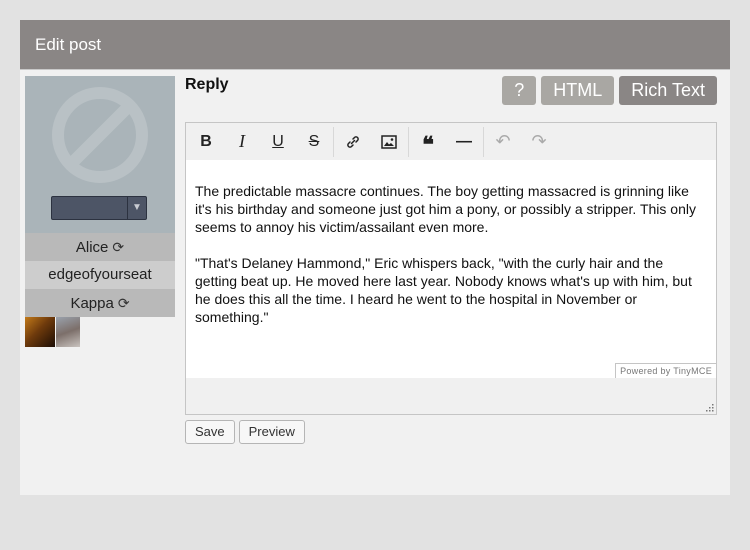  I want to click on help-button: ?, so click(519, 90).